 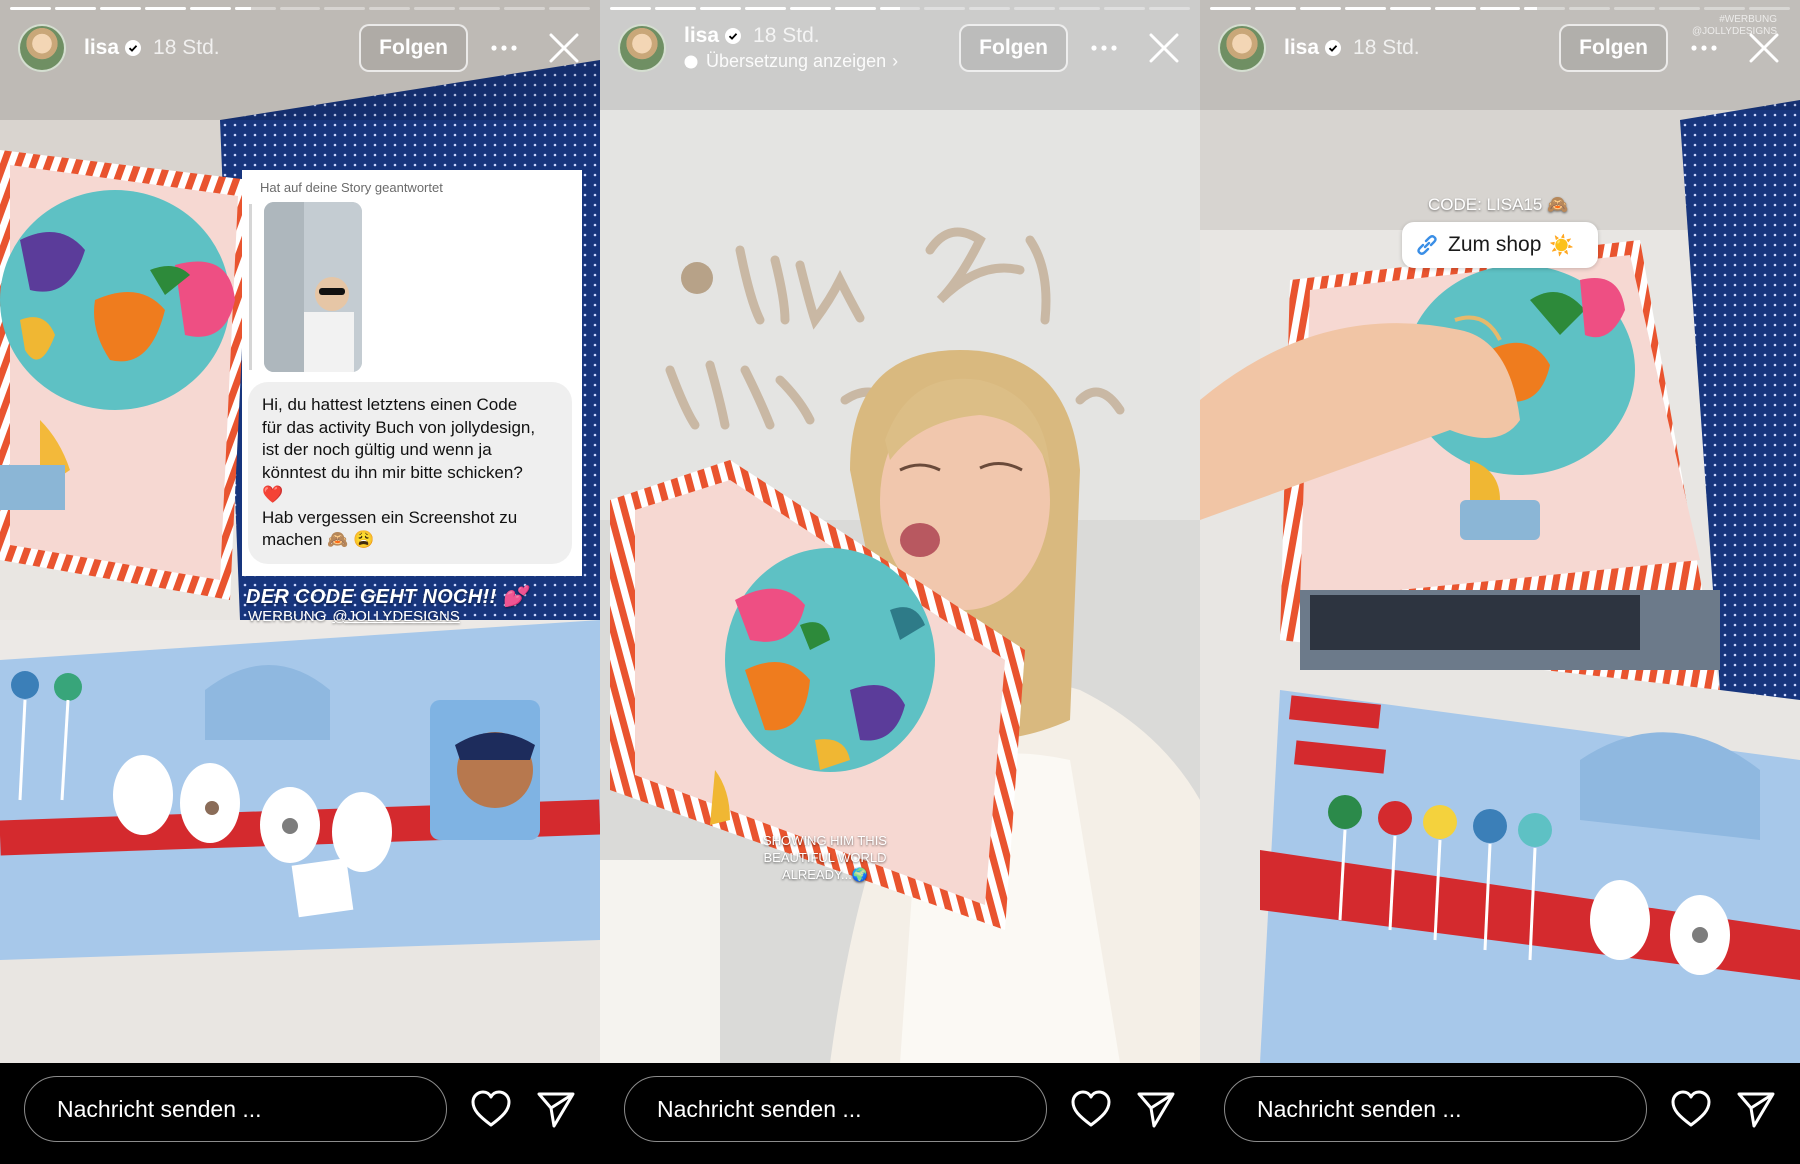 What do you see at coordinates (273, 494) in the screenshot?
I see `reply-line: ❤️` at bounding box center [273, 494].